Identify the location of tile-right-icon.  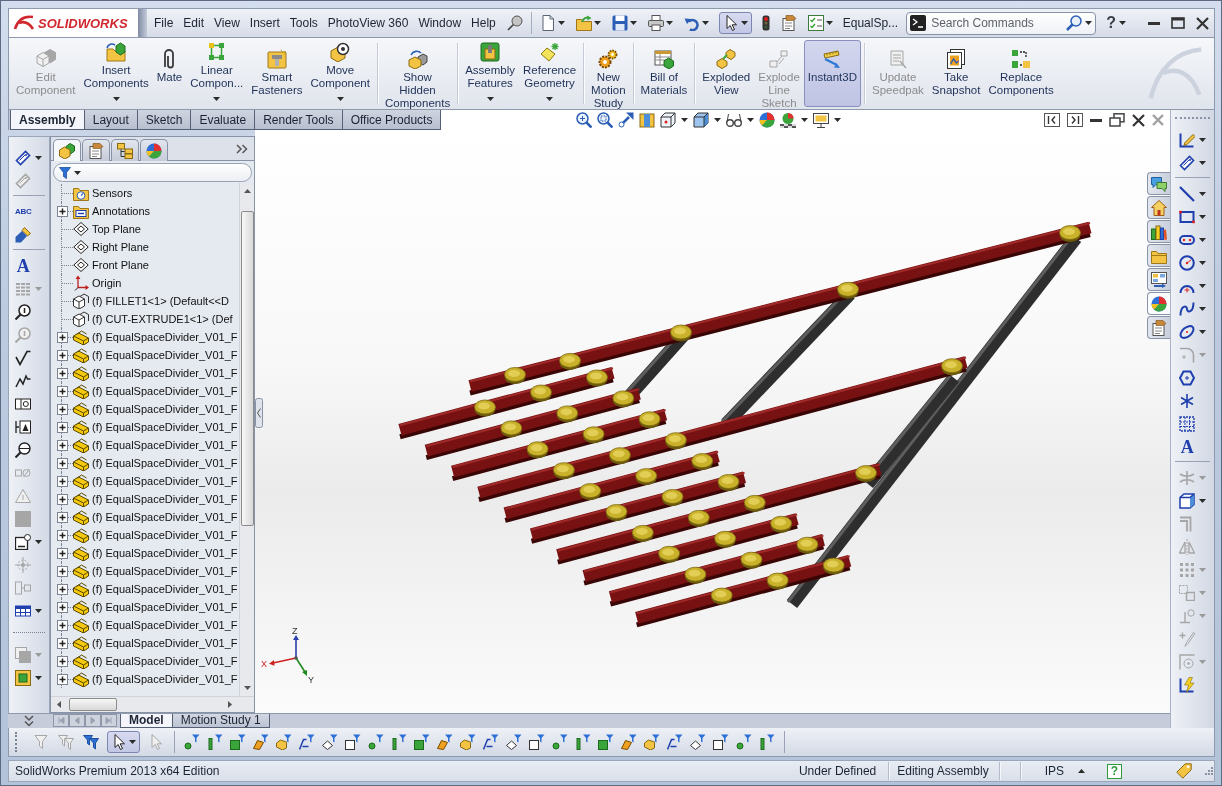
(1075, 120).